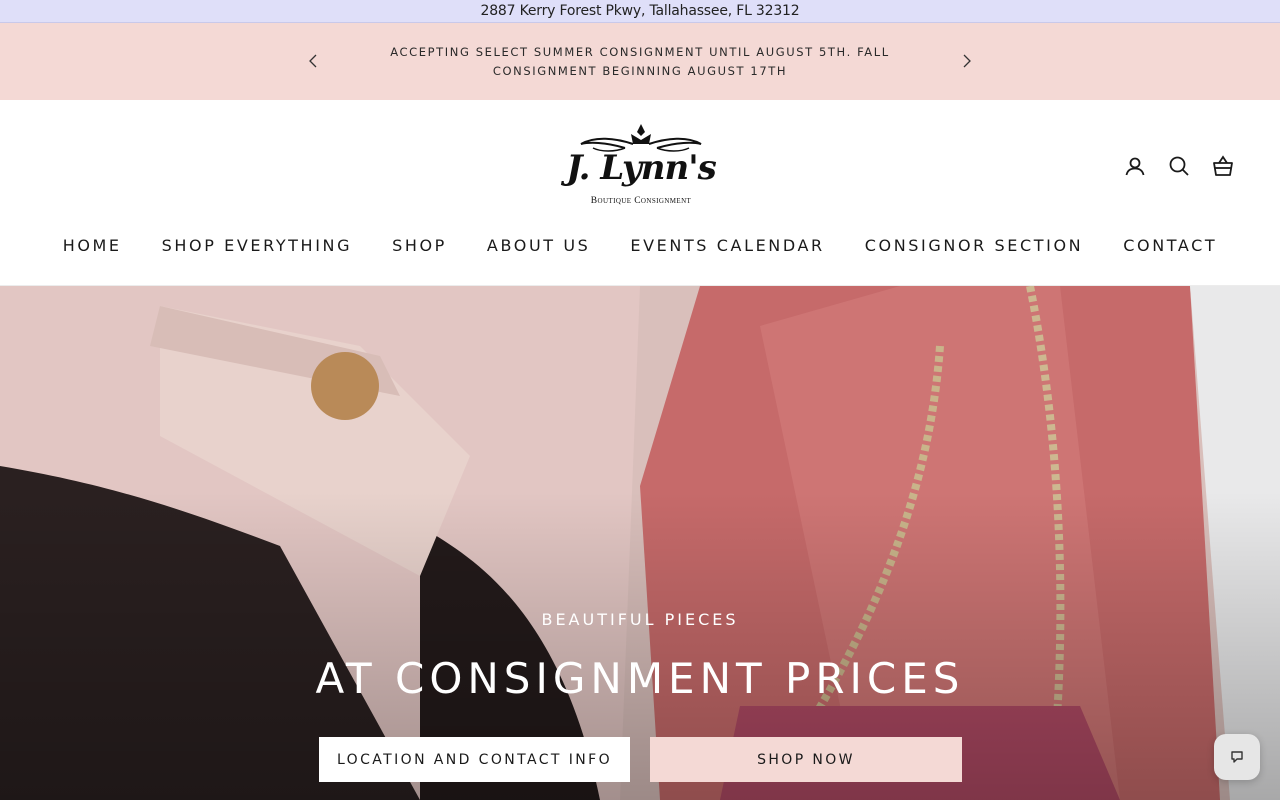 The height and width of the screenshot is (800, 1280). I want to click on hero-eyebrow: BEAUTIFUL PIECES, so click(640, 619).